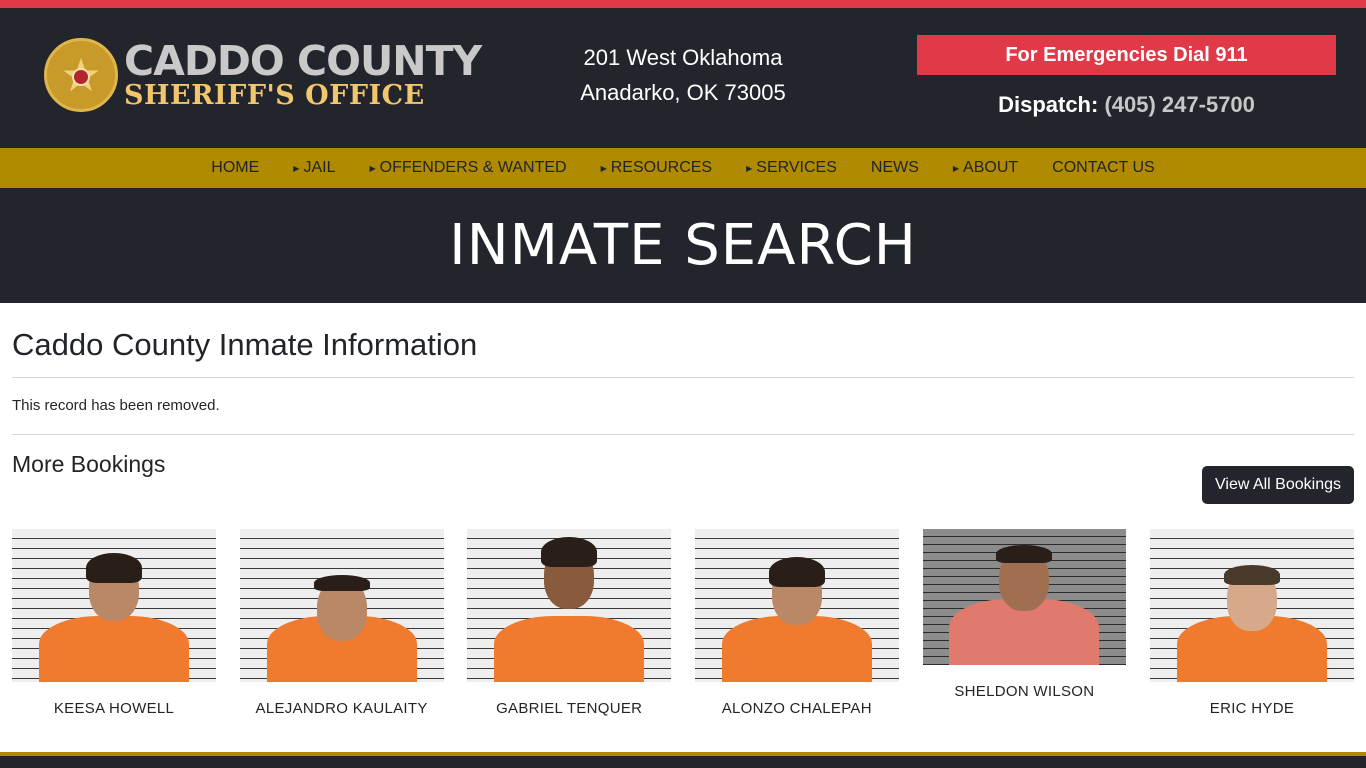 This screenshot has height=768, width=1366. I want to click on page-banner: INMATE SEARCH, so click(683, 245).